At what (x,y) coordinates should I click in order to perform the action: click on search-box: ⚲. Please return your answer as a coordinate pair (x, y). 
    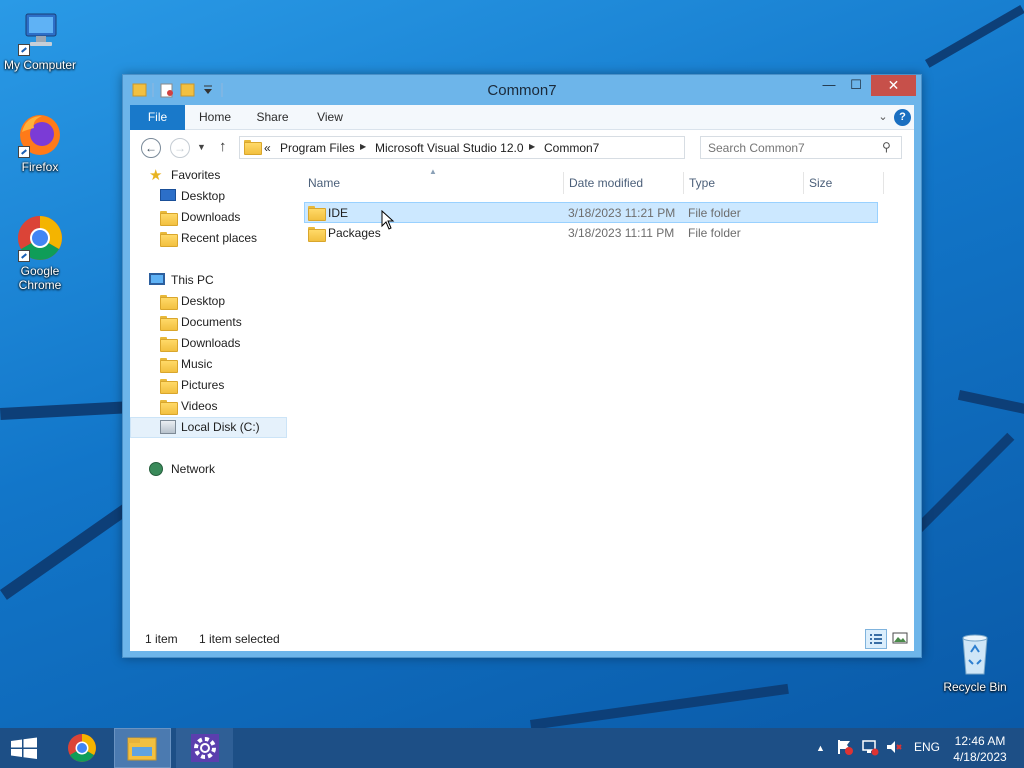
    Looking at the image, I should click on (801, 147).